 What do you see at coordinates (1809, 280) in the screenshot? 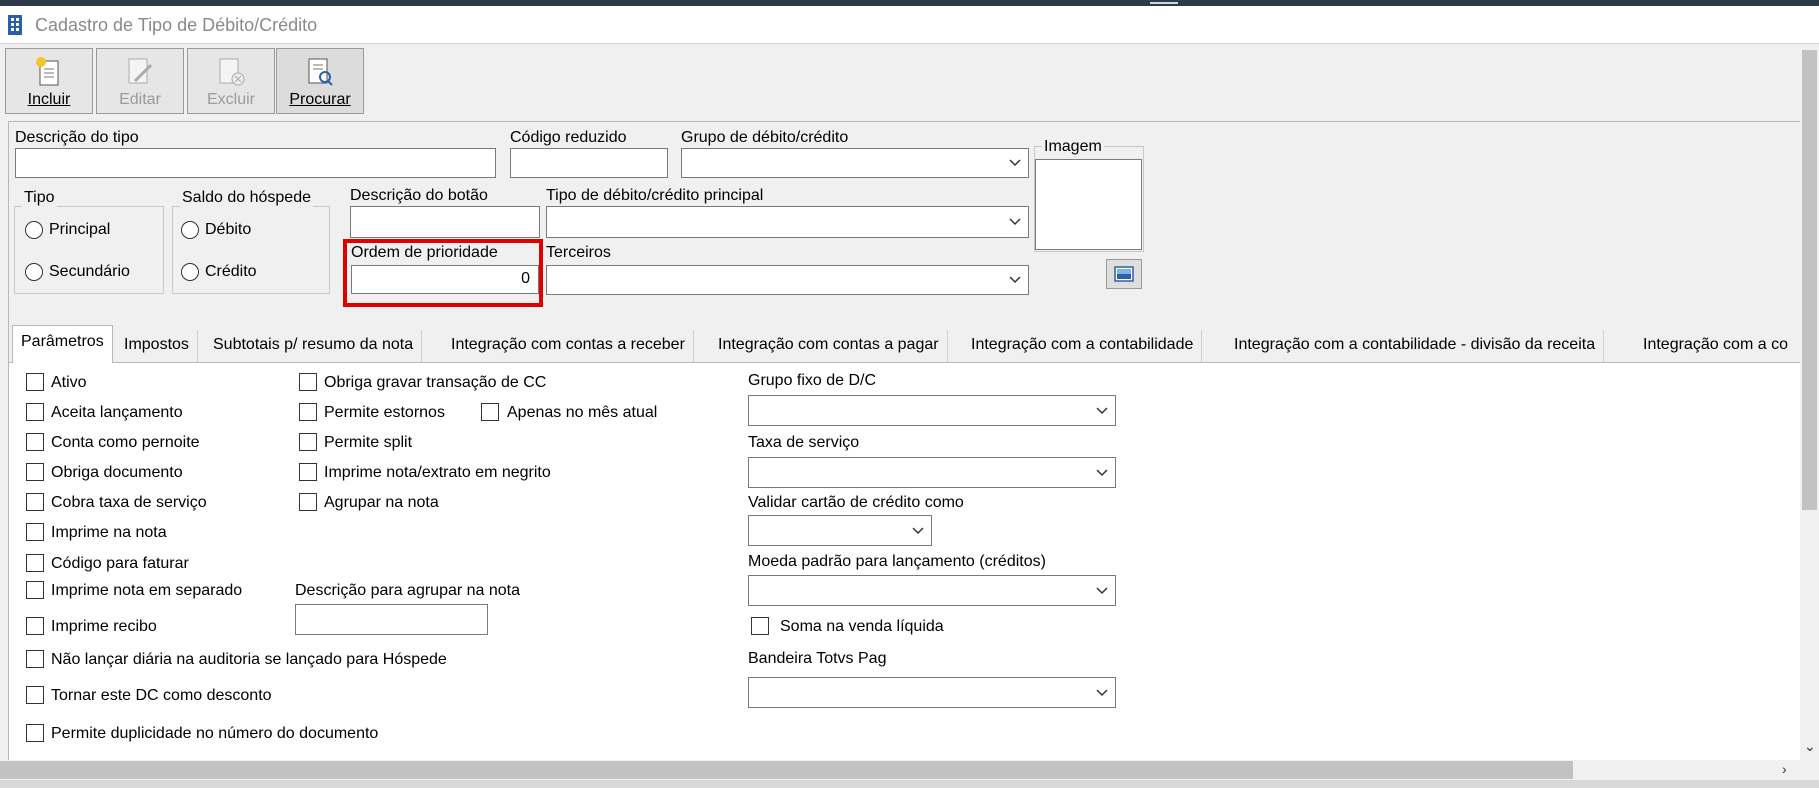
I see `vertical-scroll-thumb` at bounding box center [1809, 280].